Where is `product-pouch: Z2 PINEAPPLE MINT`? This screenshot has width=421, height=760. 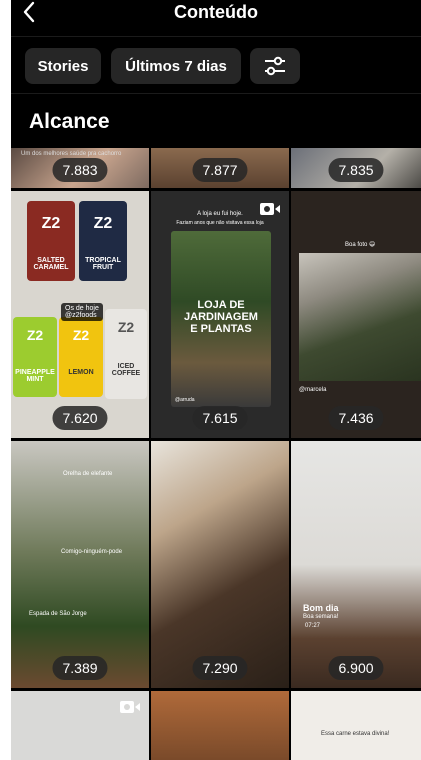 product-pouch: Z2 PINEAPPLE MINT is located at coordinates (35, 357).